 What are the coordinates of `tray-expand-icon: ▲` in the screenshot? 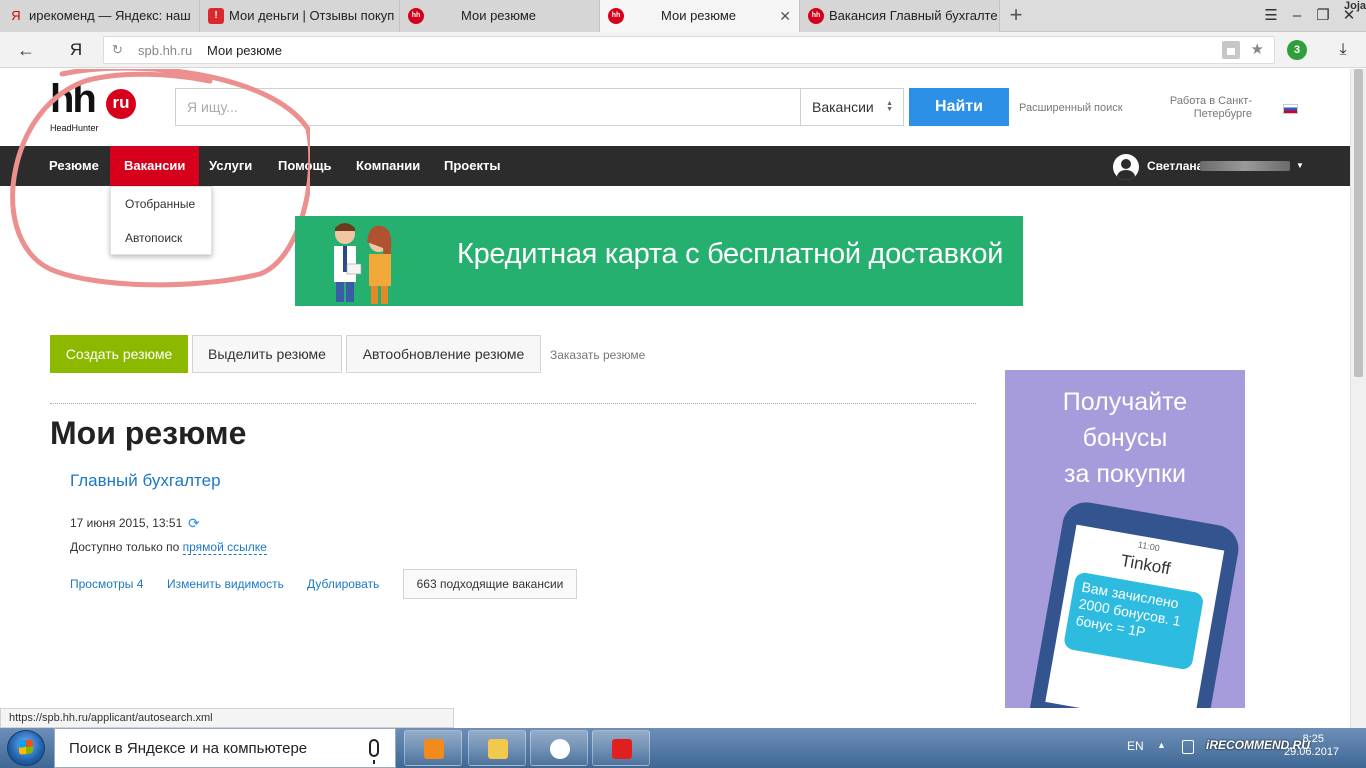 It's located at (1161, 745).